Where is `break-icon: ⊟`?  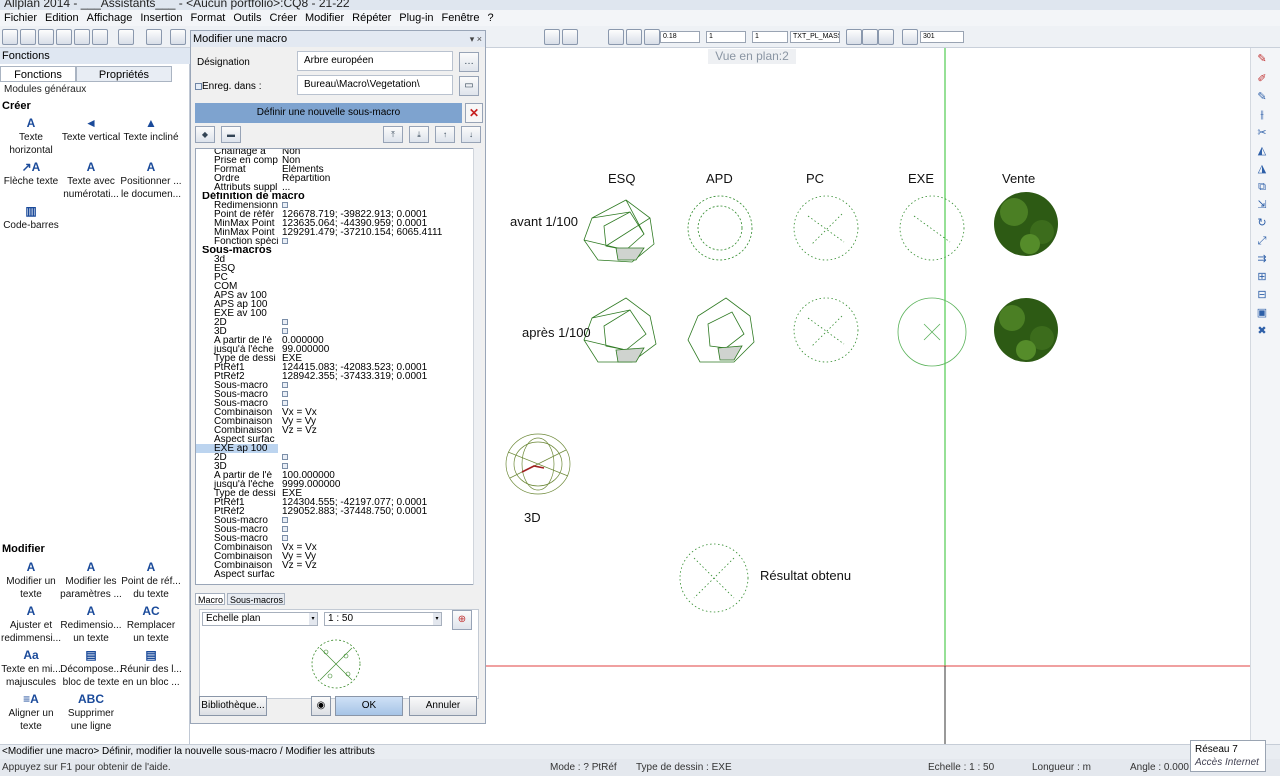 break-icon: ⊟ is located at coordinates (1262, 295).